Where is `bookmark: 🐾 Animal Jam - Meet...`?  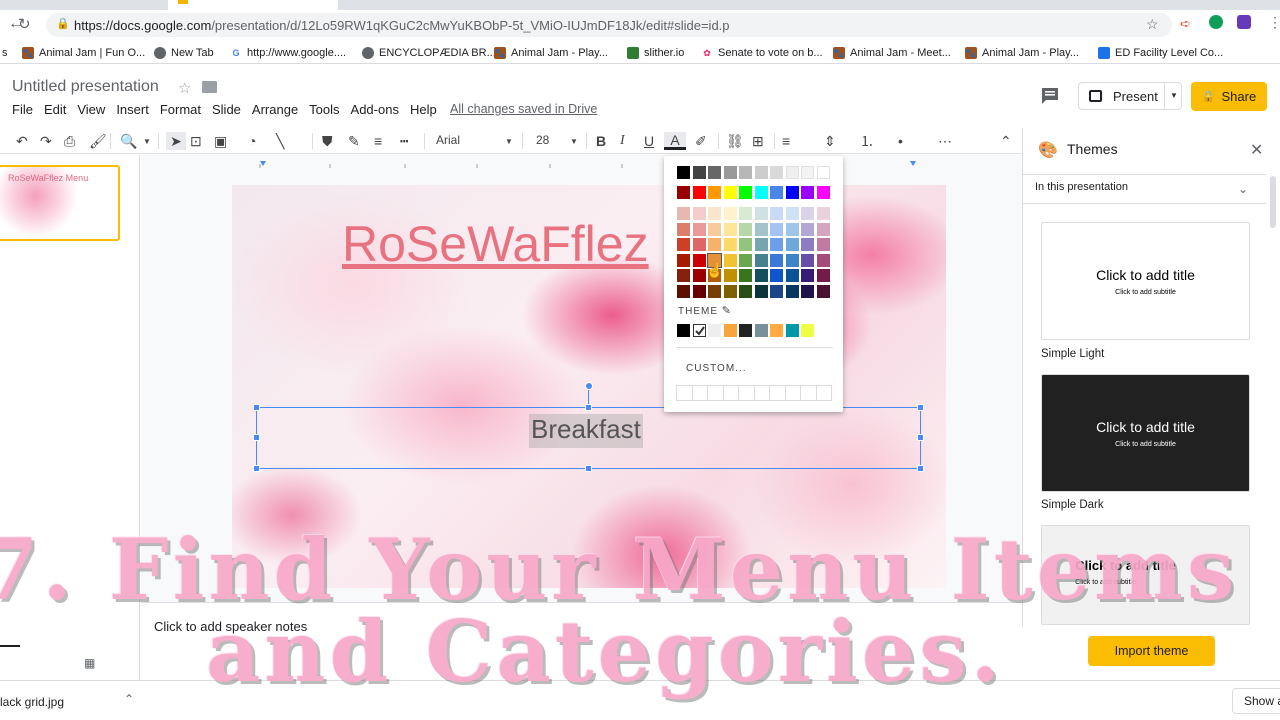 bookmark: 🐾 Animal Jam - Meet... is located at coordinates (892, 53).